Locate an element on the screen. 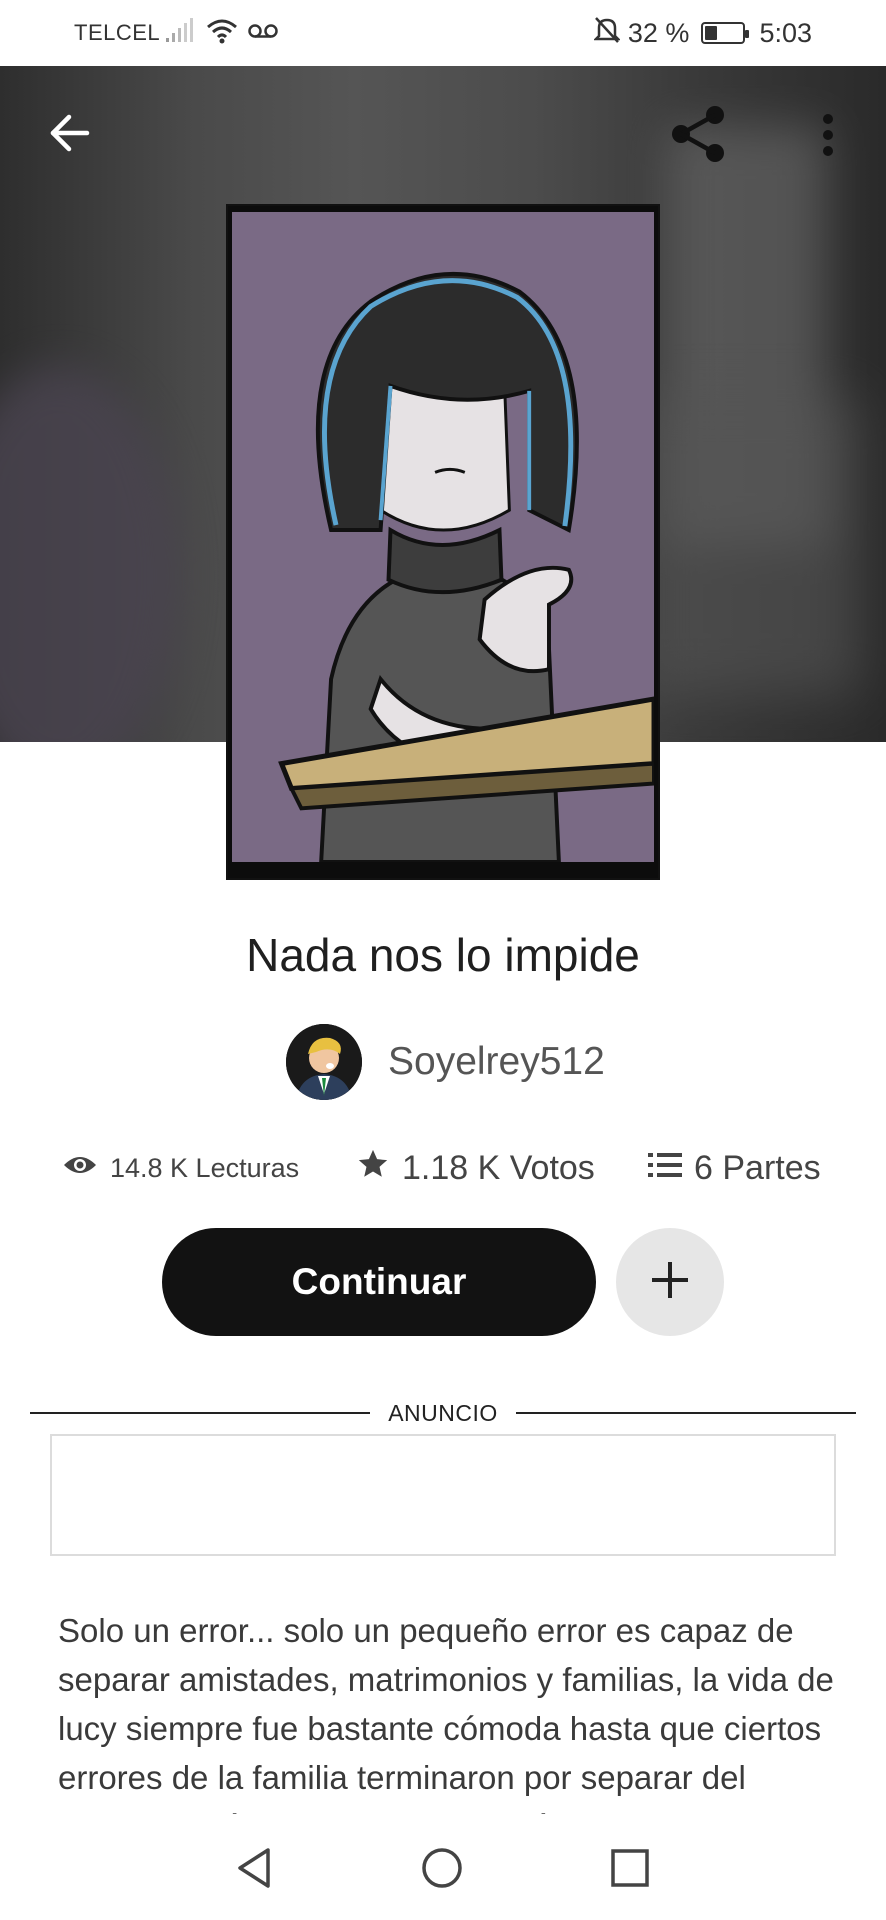 The width and height of the screenshot is (886, 1920). system-navigation-bar is located at coordinates (443, 1867).